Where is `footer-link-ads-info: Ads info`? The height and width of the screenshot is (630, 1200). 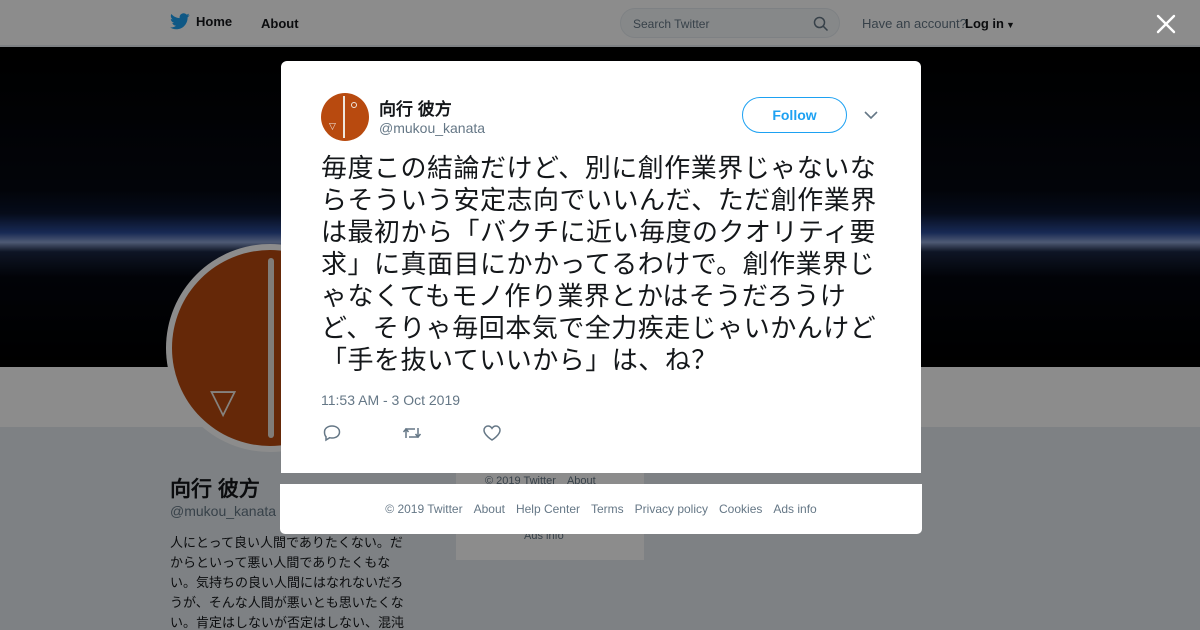 footer-link-ads-info: Ads info is located at coordinates (794, 509).